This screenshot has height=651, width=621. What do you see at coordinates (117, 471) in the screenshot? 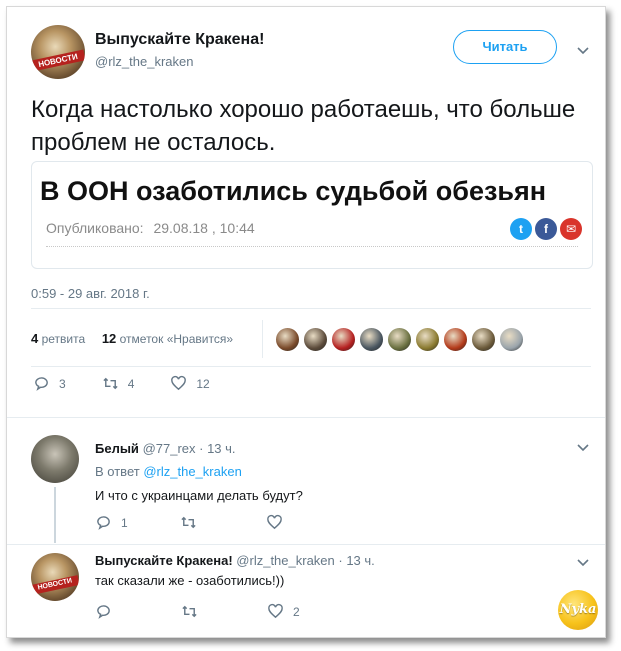
I see `reply-to-prefix: В ответ` at bounding box center [117, 471].